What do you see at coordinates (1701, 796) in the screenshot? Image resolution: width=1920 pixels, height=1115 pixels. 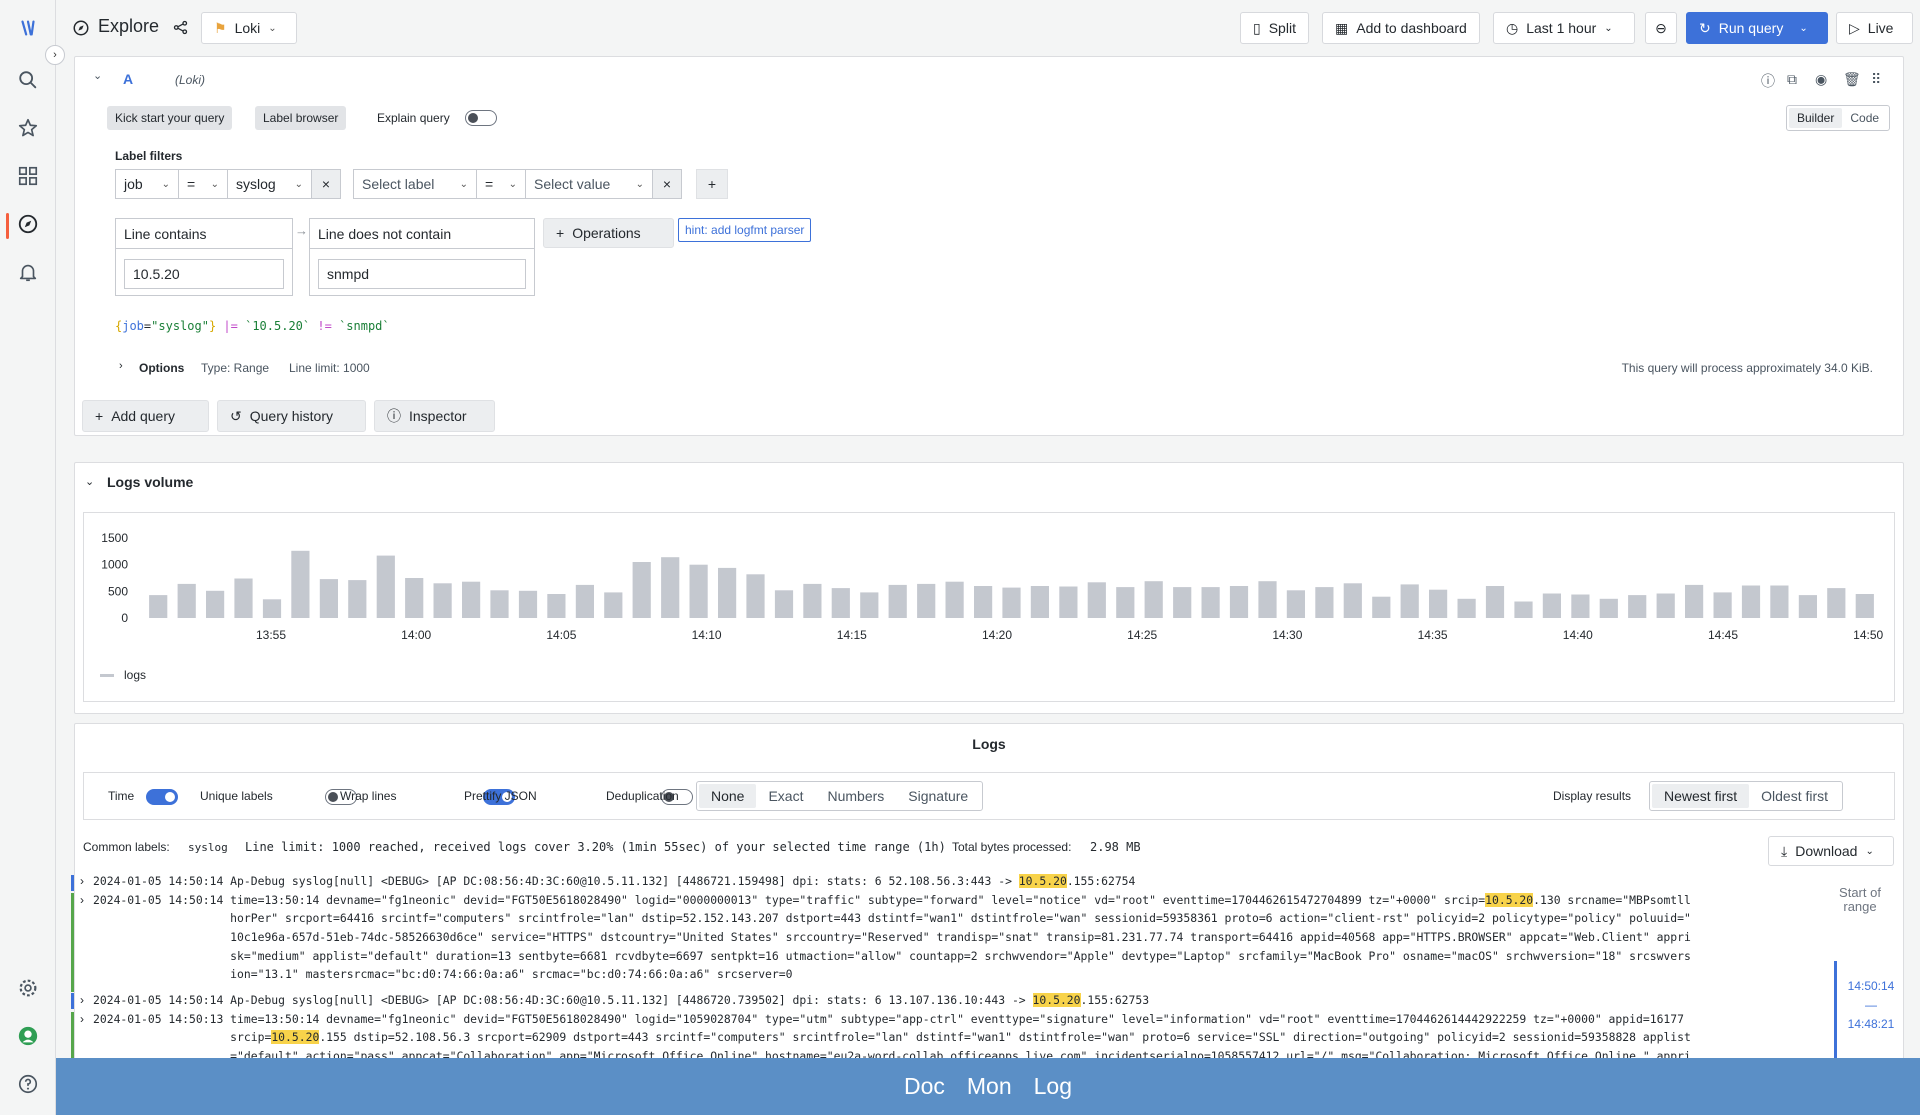 I see `newest-first-option: Newest first` at bounding box center [1701, 796].